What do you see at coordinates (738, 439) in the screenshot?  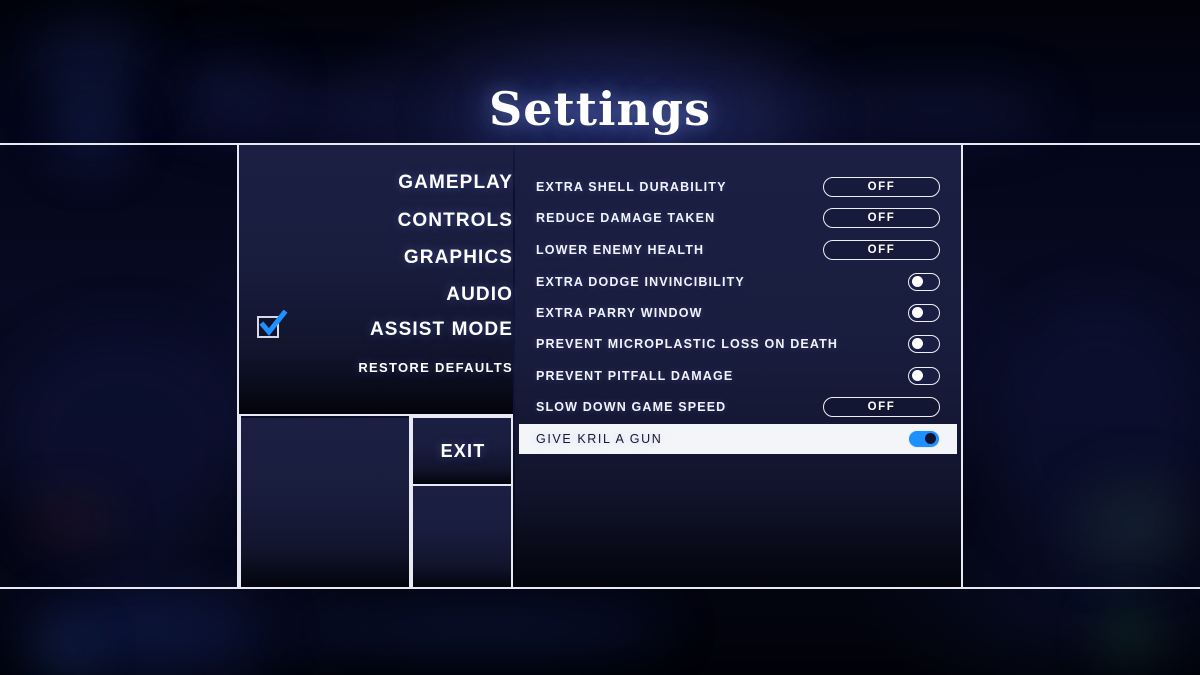 I see `setting-row-give-kril-a-gun: GIVE KRIL A GUN` at bounding box center [738, 439].